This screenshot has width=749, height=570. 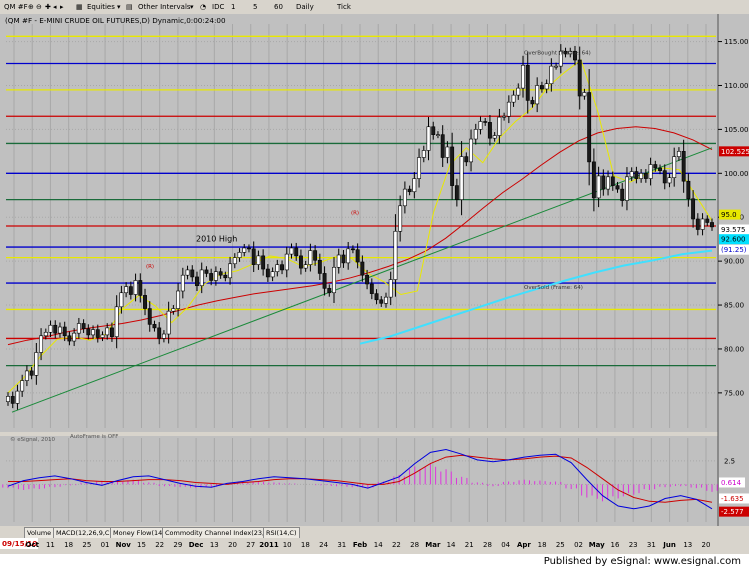 What do you see at coordinates (651, 545) in the screenshot?
I see `date-tick-label: 31` at bounding box center [651, 545].